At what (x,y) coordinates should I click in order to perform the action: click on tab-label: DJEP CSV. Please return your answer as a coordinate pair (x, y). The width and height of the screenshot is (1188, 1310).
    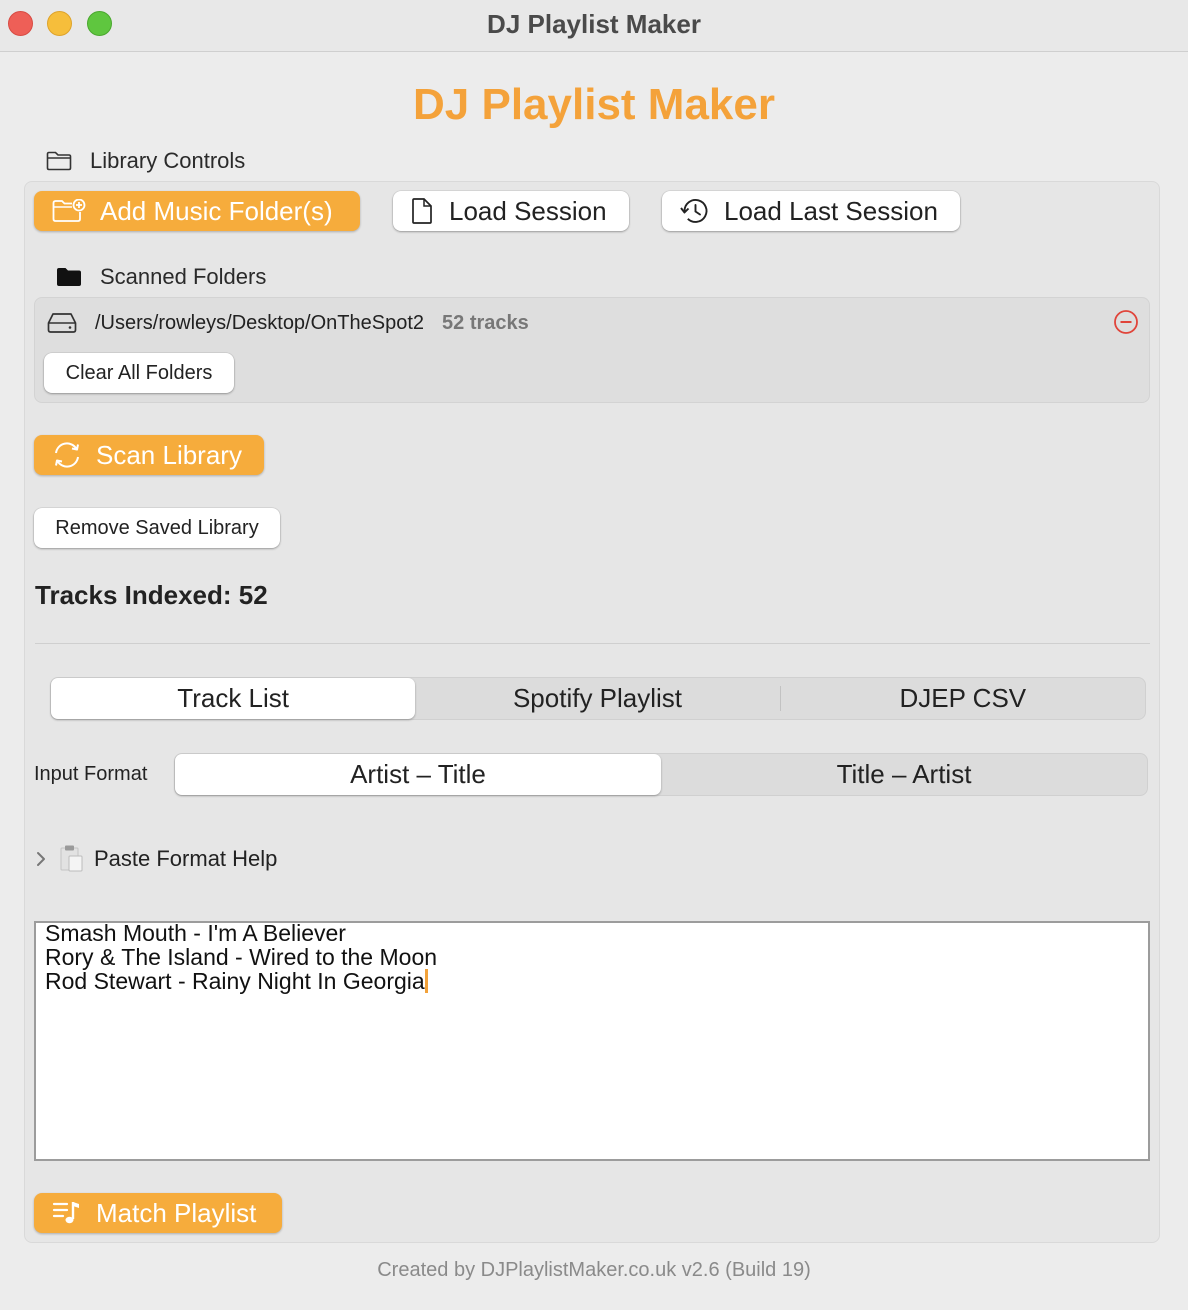
    Looking at the image, I should click on (963, 698).